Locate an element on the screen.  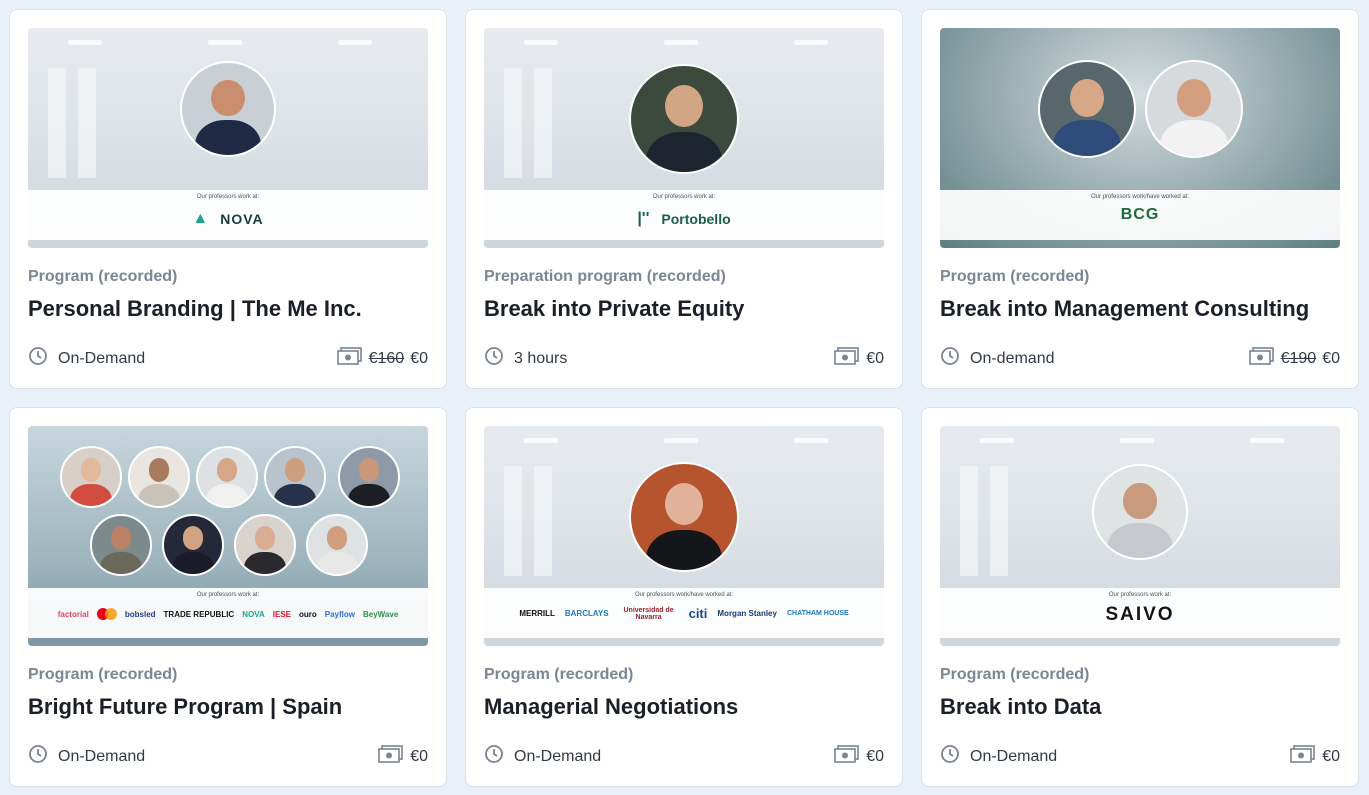
partner-logo: factorial is located at coordinates (73, 614).